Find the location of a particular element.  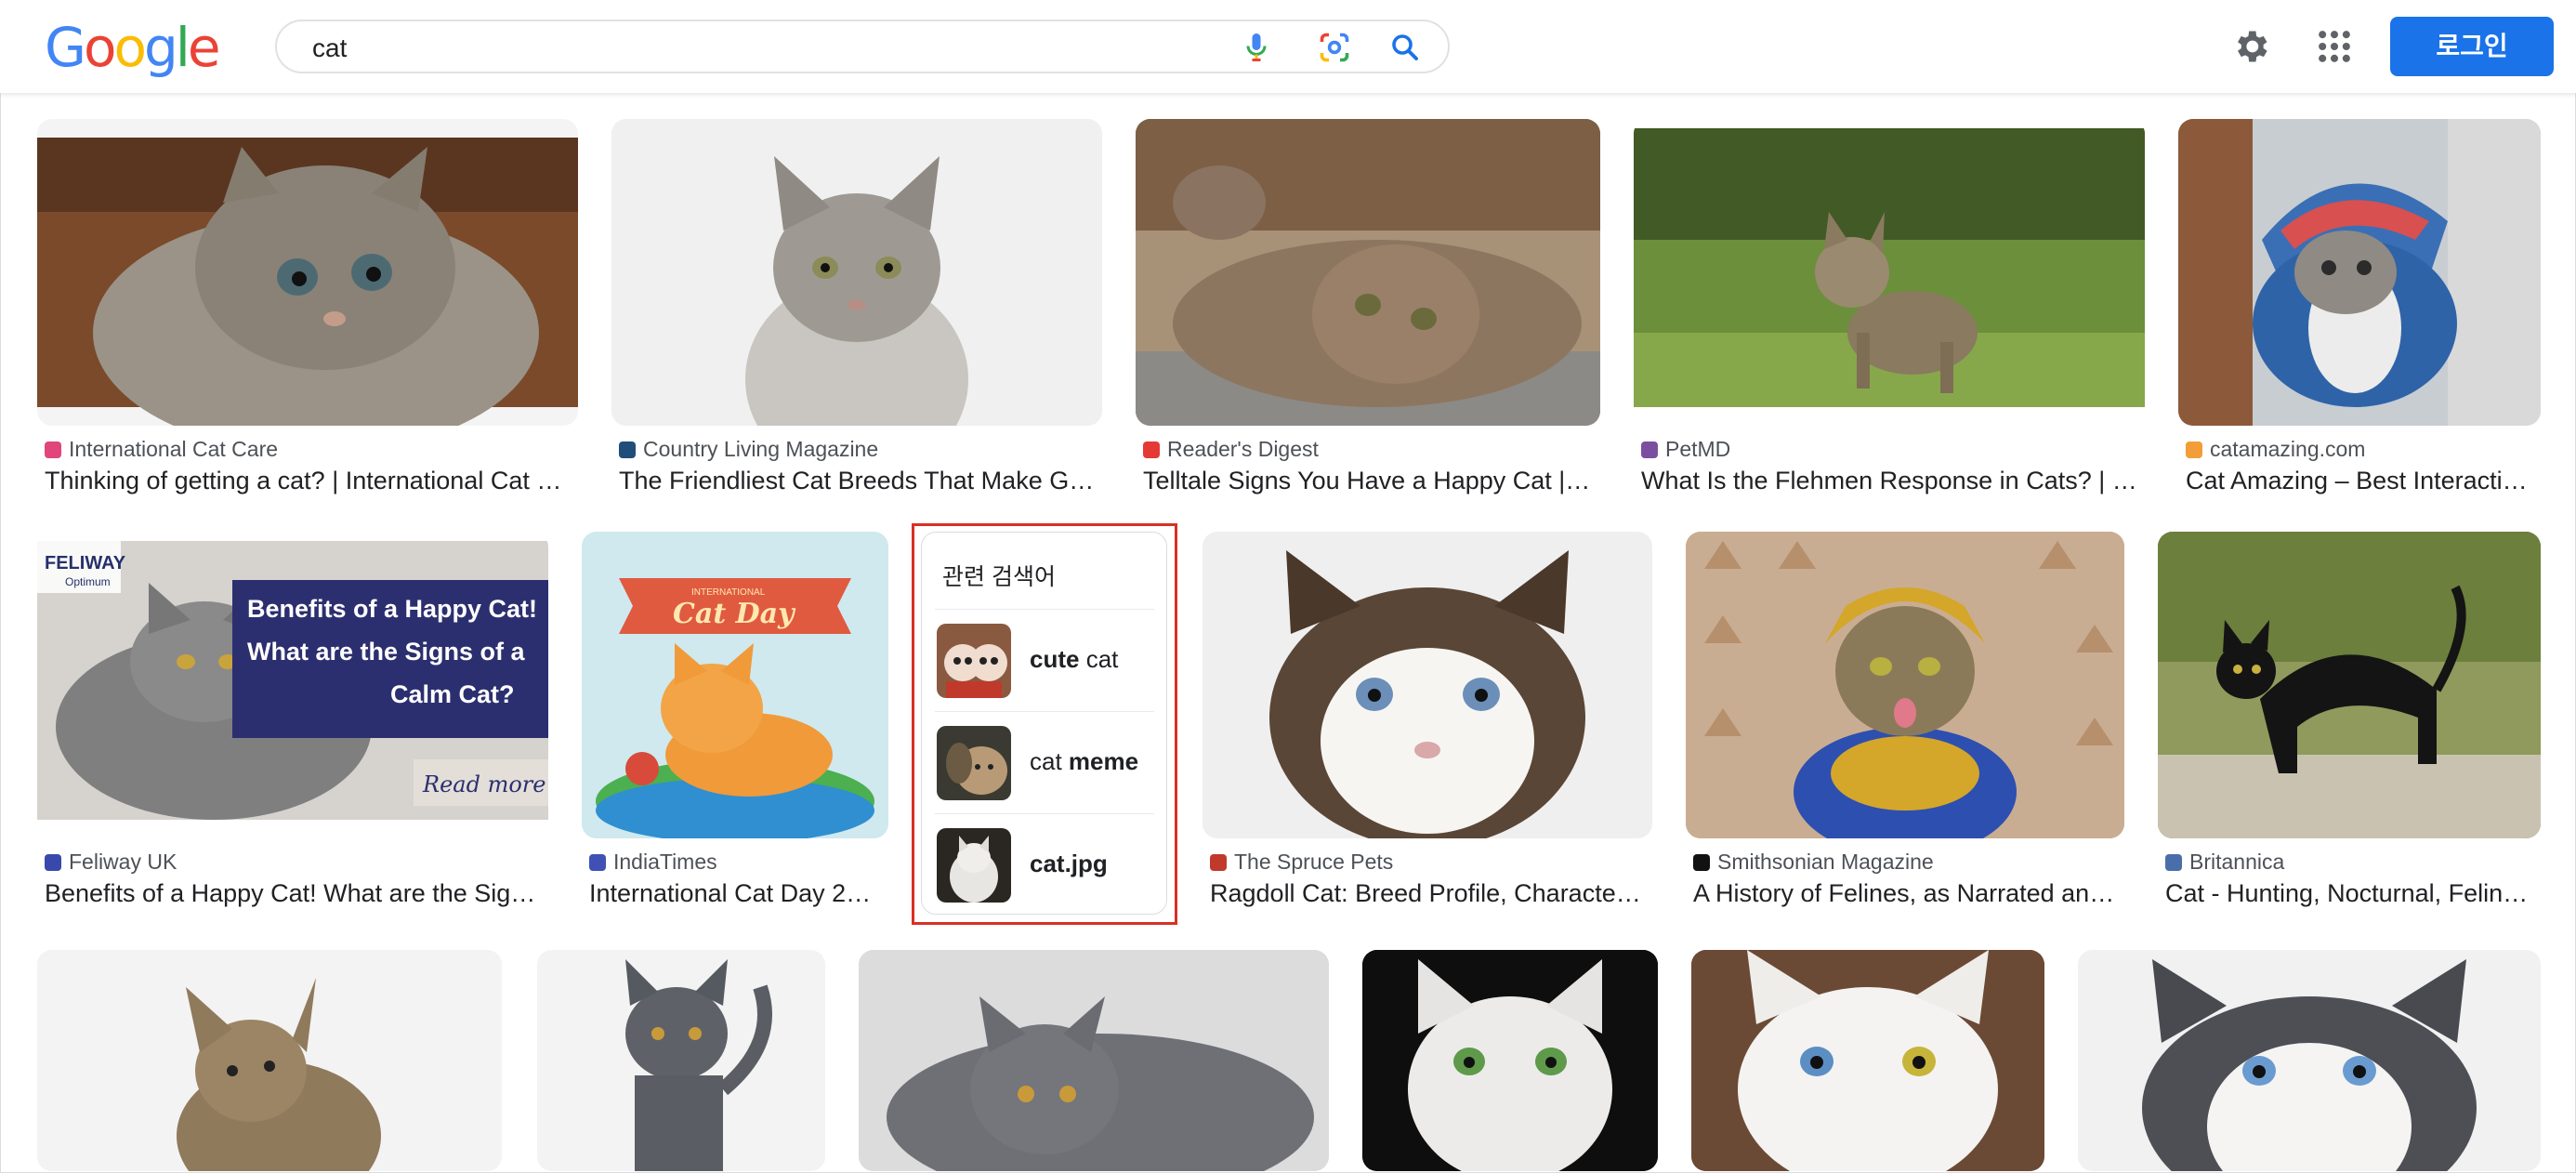

feliway-read-more-text: Read more is located at coordinates (483, 784).